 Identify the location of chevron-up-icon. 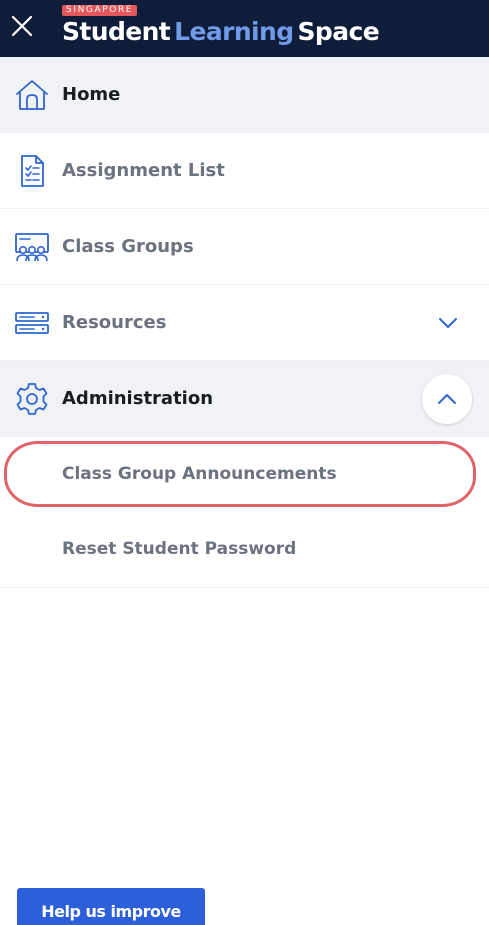
(447, 399).